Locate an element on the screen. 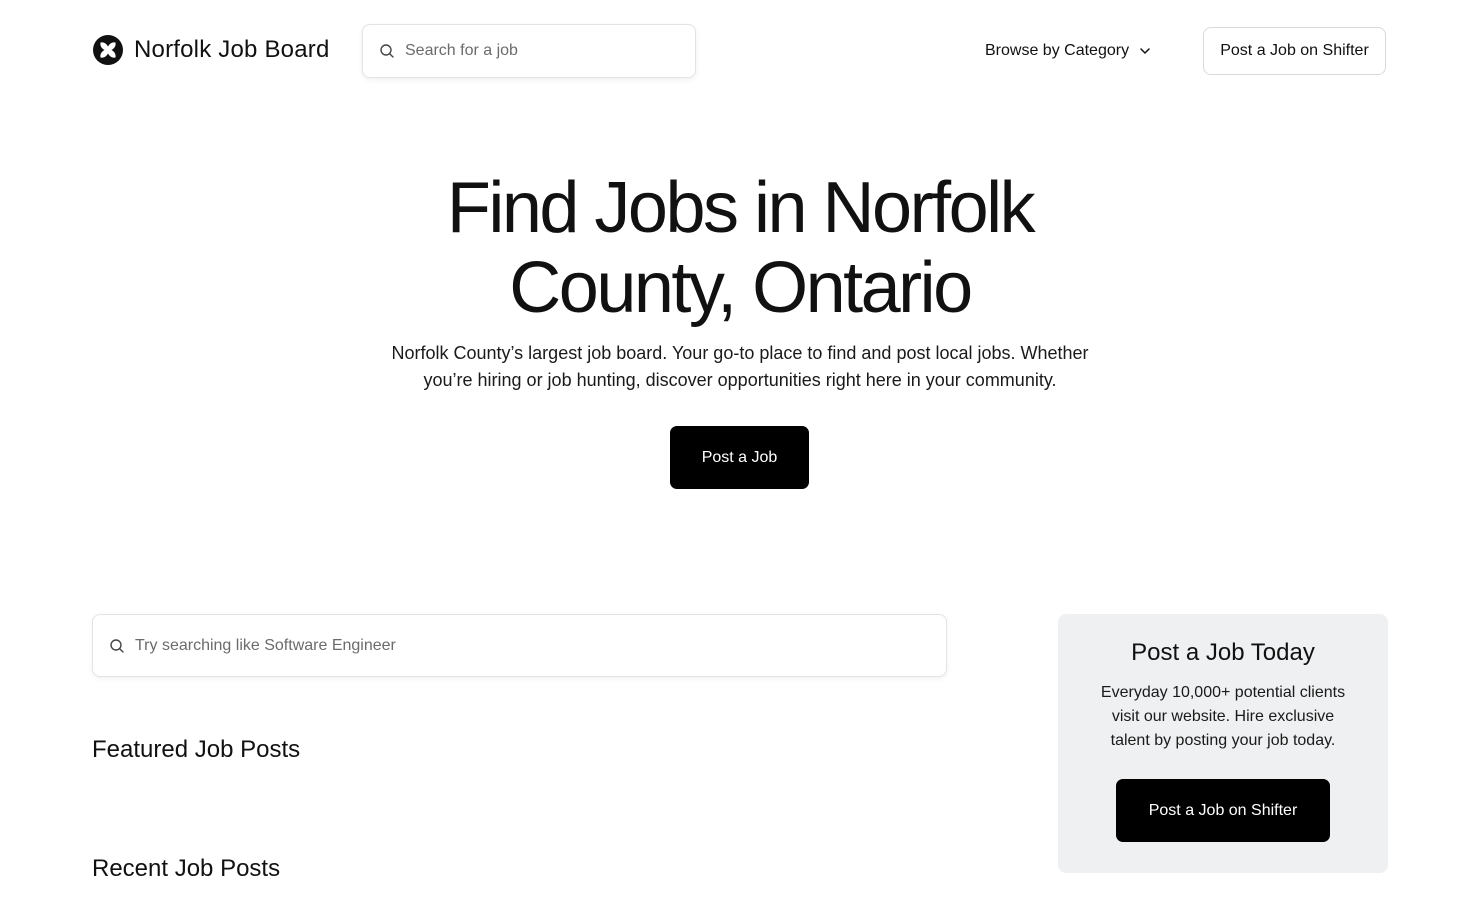 This screenshot has width=1480, height=900. post-job-on-shifter-header-button: Post a Job on Shifter is located at coordinates (1294, 51).